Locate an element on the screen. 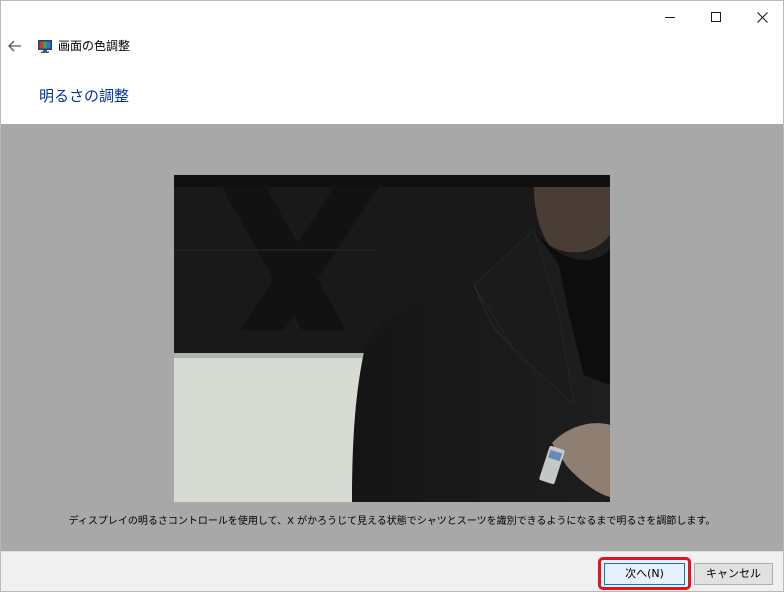 The width and height of the screenshot is (784, 592). dialog-footer: 次へ(N) キャンセル is located at coordinates (392, 571).